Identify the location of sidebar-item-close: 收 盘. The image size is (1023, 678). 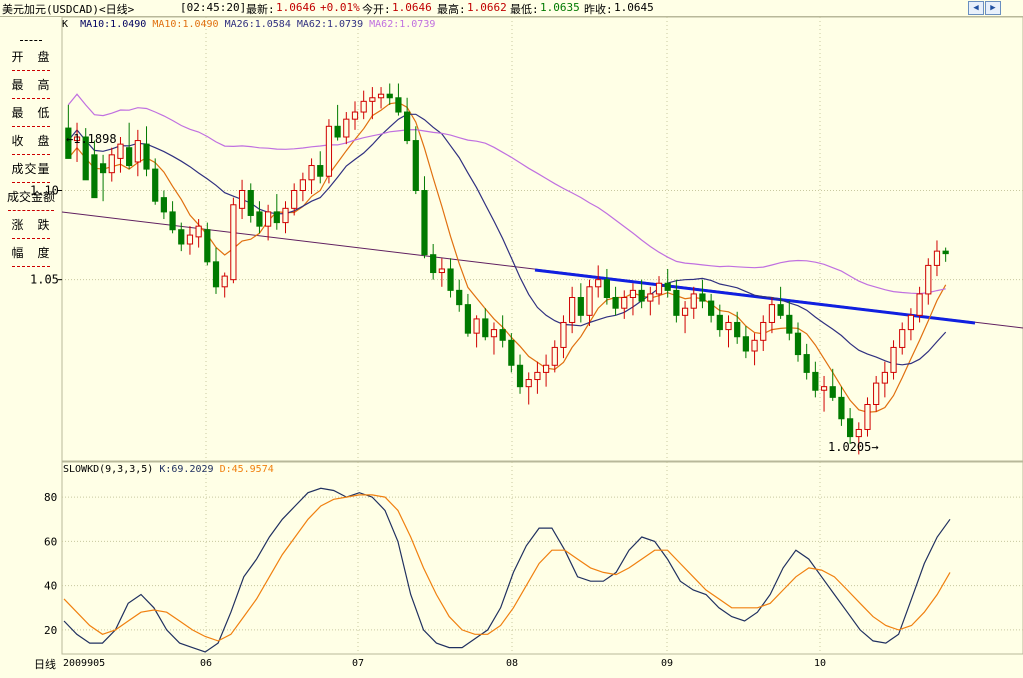
(31, 144).